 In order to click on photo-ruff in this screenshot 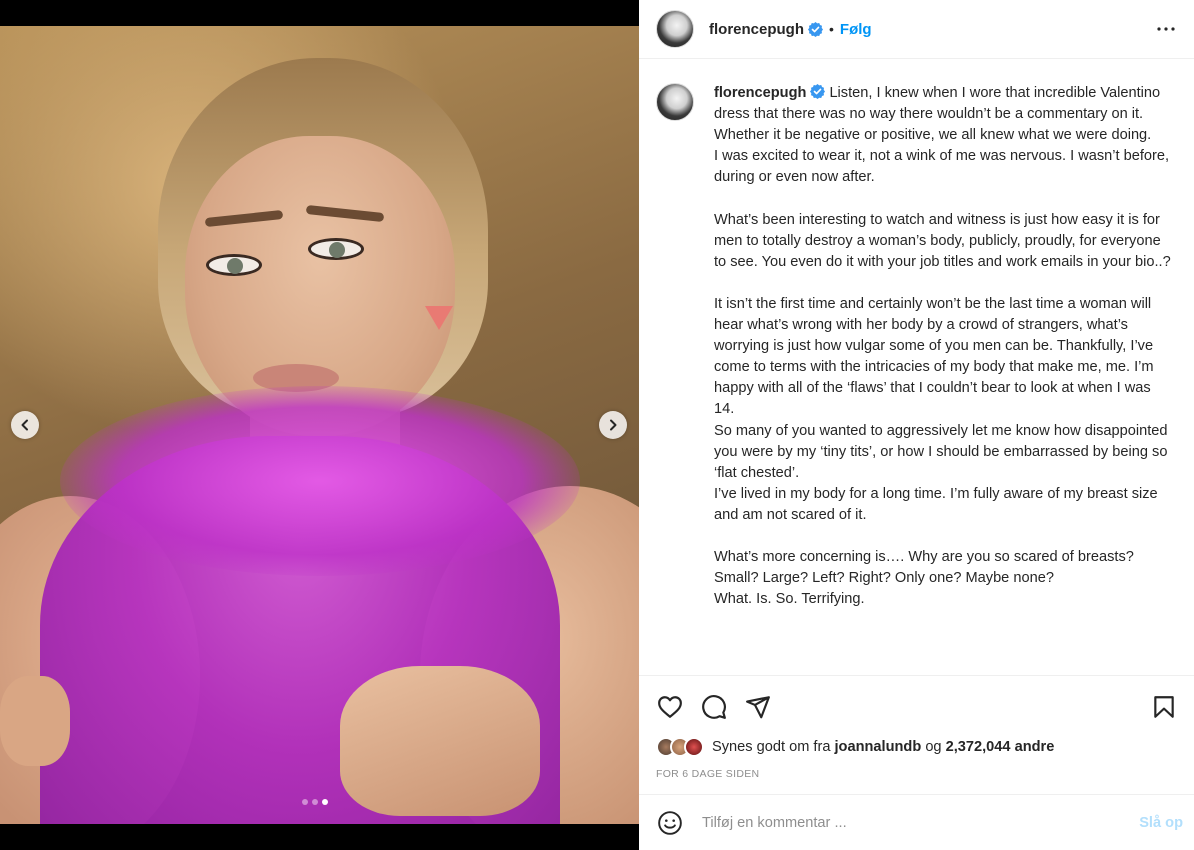, I will do `click(320, 481)`.